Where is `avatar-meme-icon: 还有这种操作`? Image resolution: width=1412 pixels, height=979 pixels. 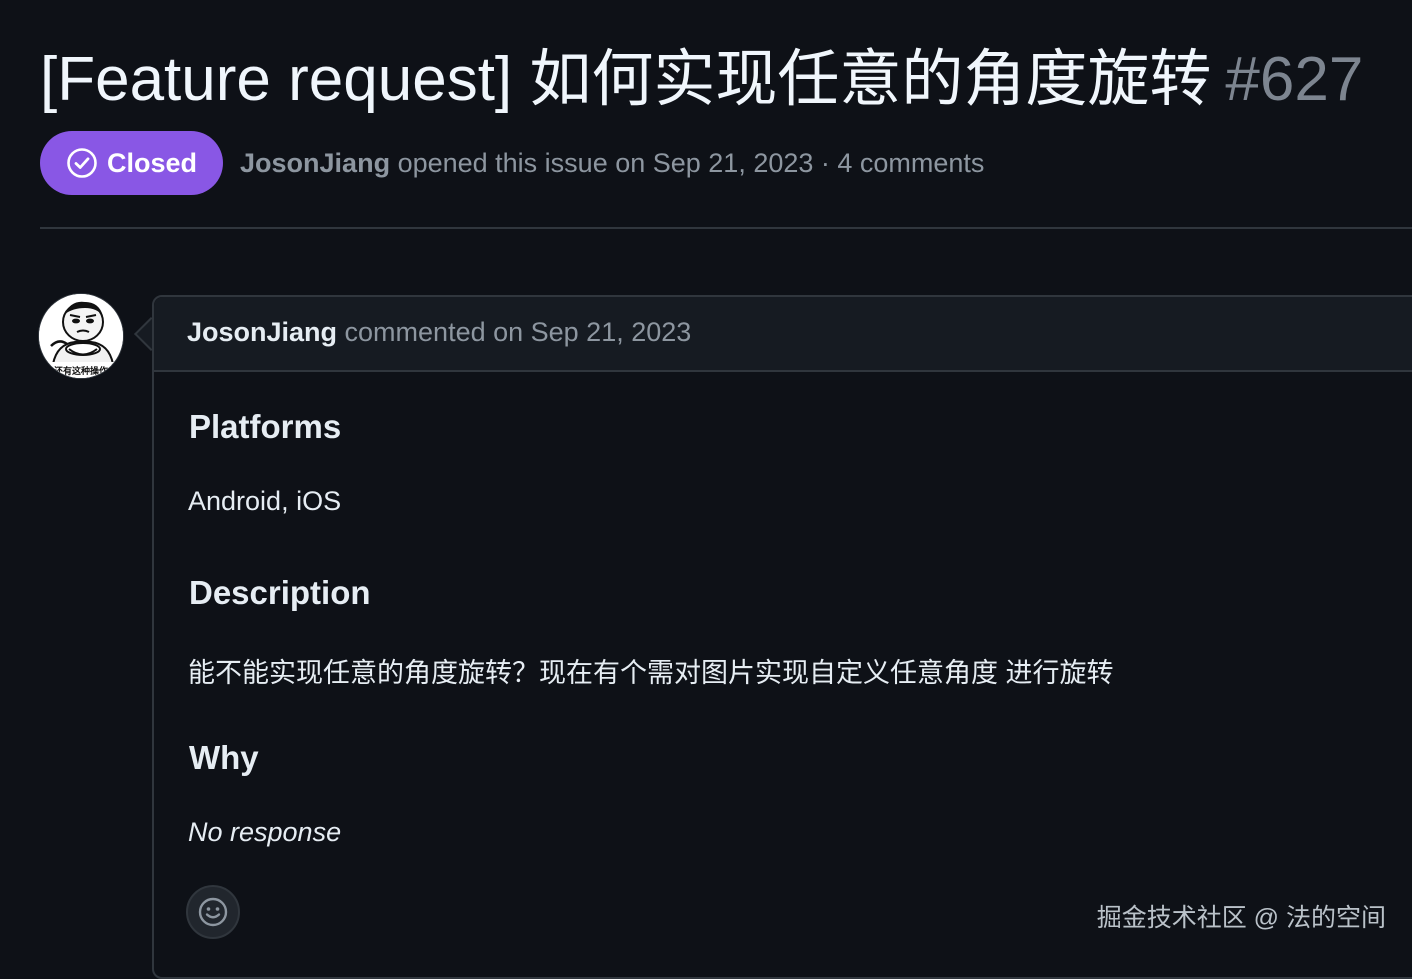 avatar-meme-icon: 还有这种操作 is located at coordinates (81, 336).